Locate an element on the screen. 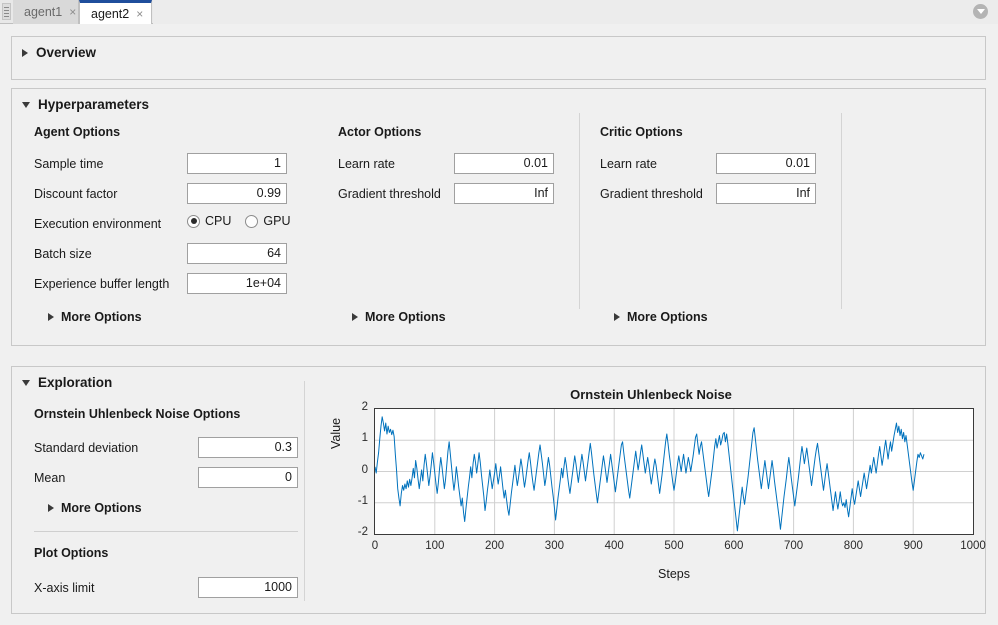 Image resolution: width=998 pixels, height=625 pixels. chart-x-tick-label: 200 is located at coordinates (495, 546).